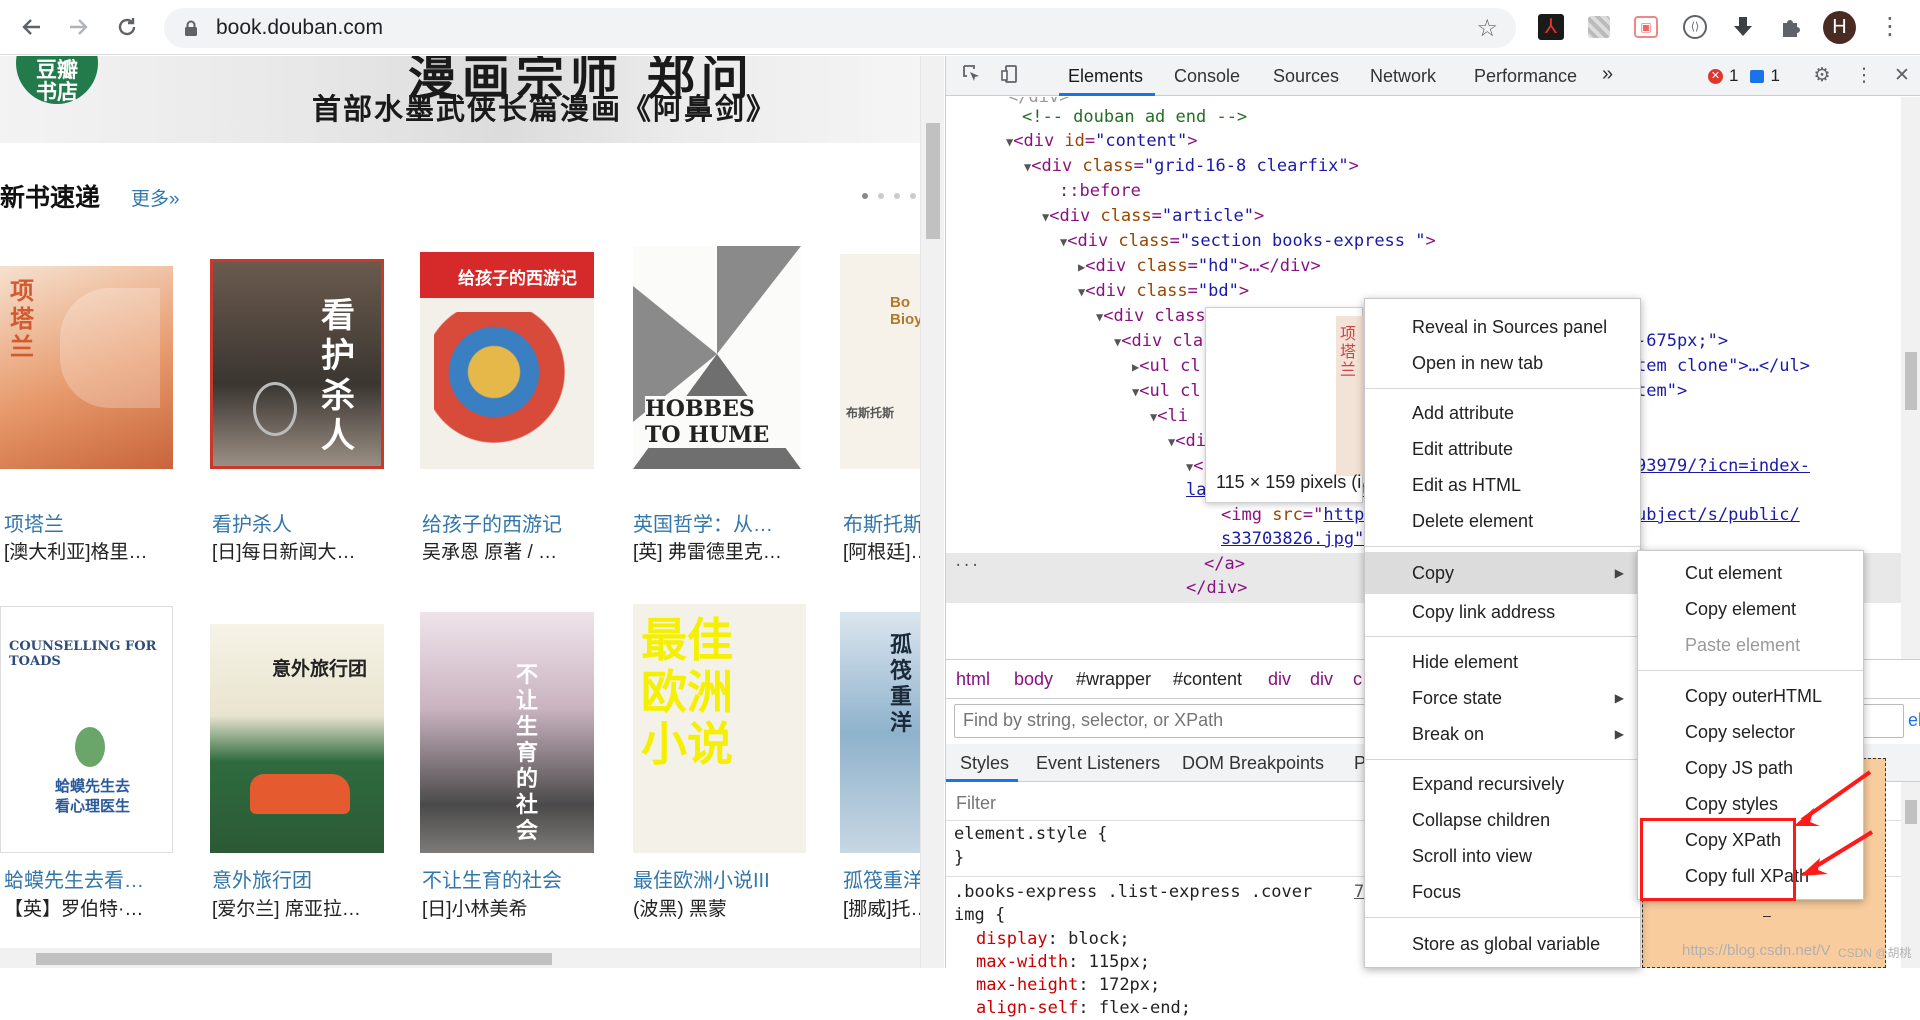  Describe the element at coordinates (984, 763) in the screenshot. I see `tab-styles: Styles` at that location.